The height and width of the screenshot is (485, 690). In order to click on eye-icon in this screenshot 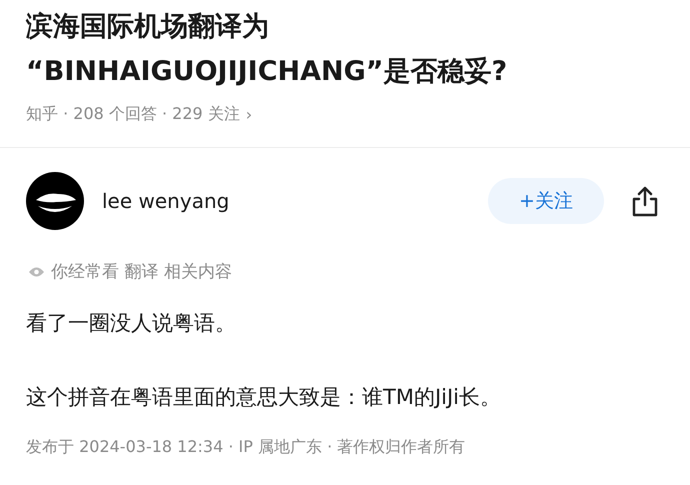, I will do `click(36, 272)`.